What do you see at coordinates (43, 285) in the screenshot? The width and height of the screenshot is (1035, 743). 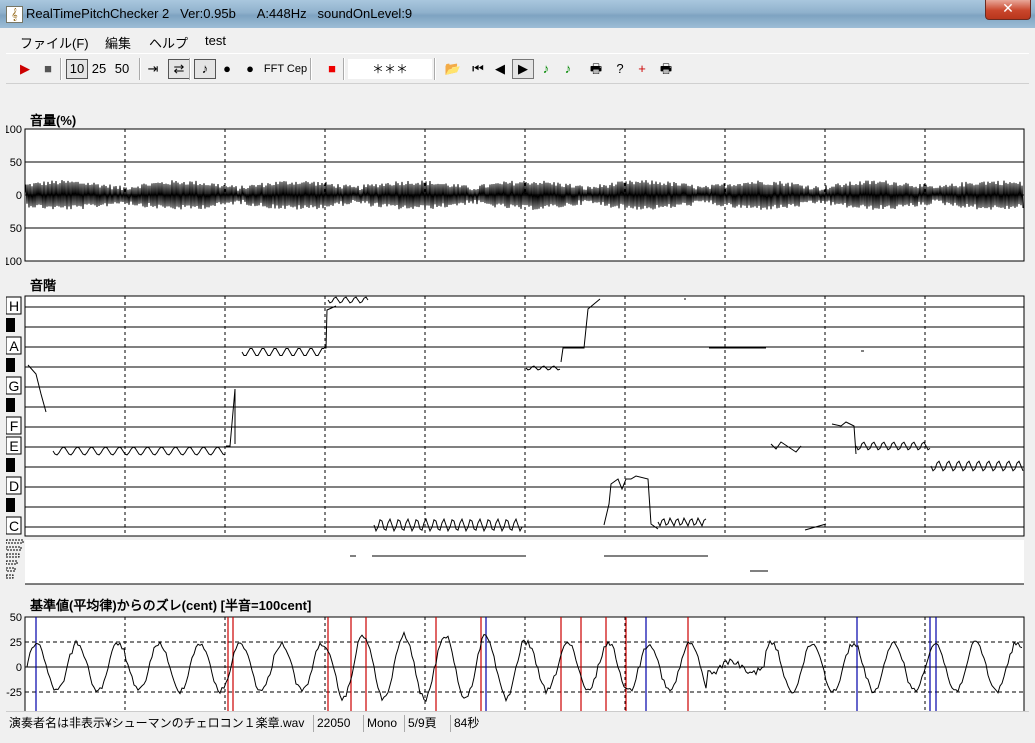 I see `scale-title: 音階` at bounding box center [43, 285].